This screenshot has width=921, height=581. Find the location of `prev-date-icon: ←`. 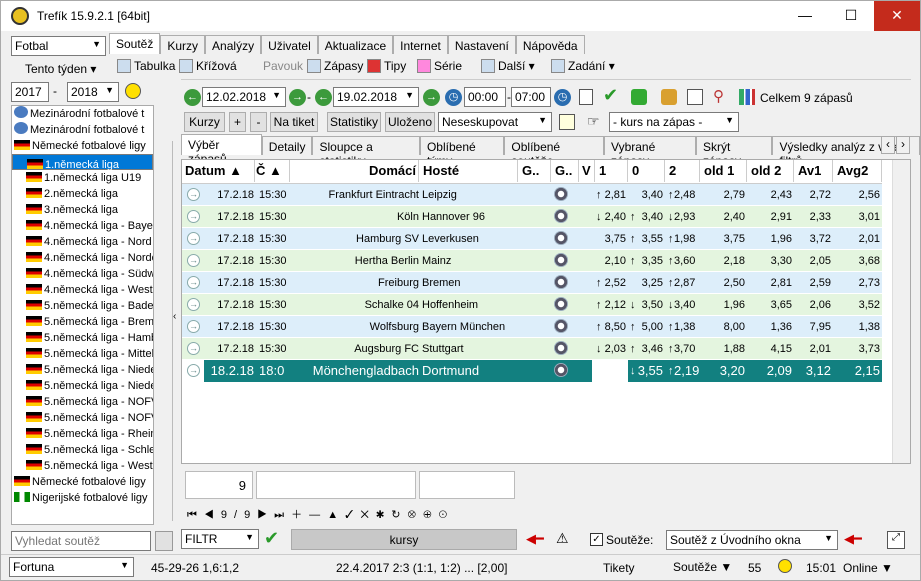

prev-date-icon: ← is located at coordinates (192, 97).